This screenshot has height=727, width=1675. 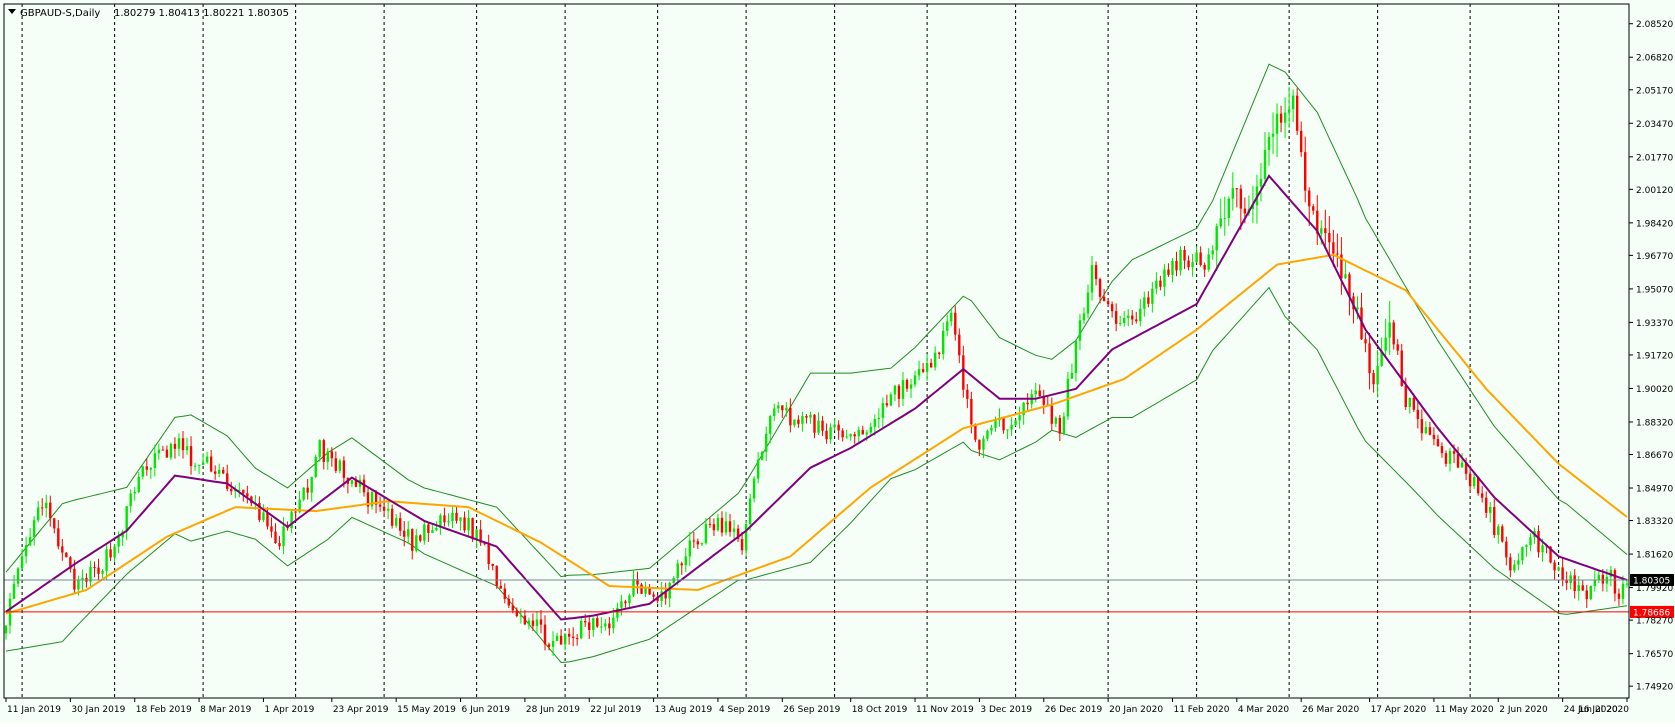 I want to click on price-tick-label: 2.01770, so click(x=1654, y=158).